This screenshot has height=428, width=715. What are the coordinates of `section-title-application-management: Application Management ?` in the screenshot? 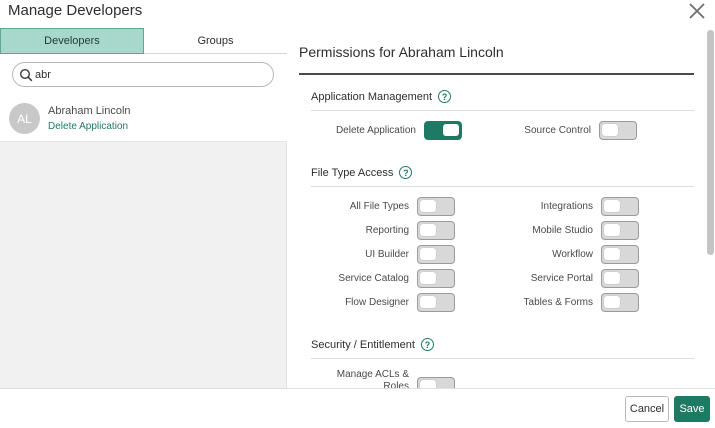 It's located at (381, 96).